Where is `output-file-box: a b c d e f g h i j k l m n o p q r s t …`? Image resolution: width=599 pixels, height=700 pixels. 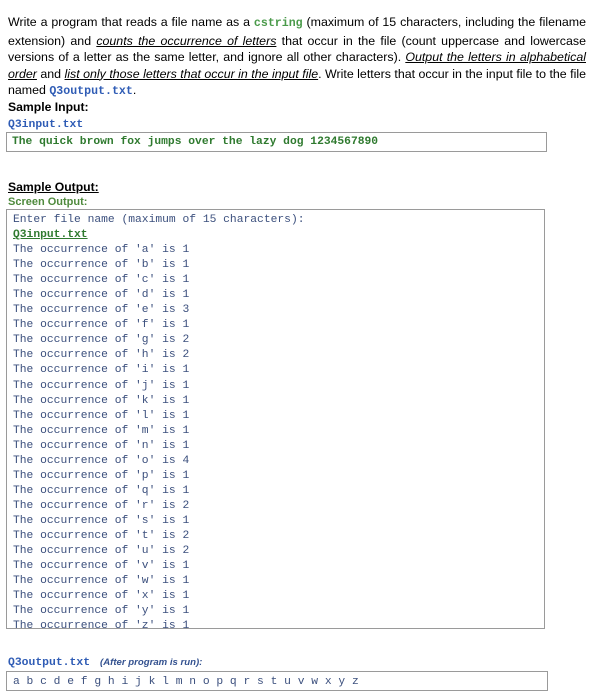 output-file-box: a b c d e f g h i j k l m n o p q r s t … is located at coordinates (277, 681).